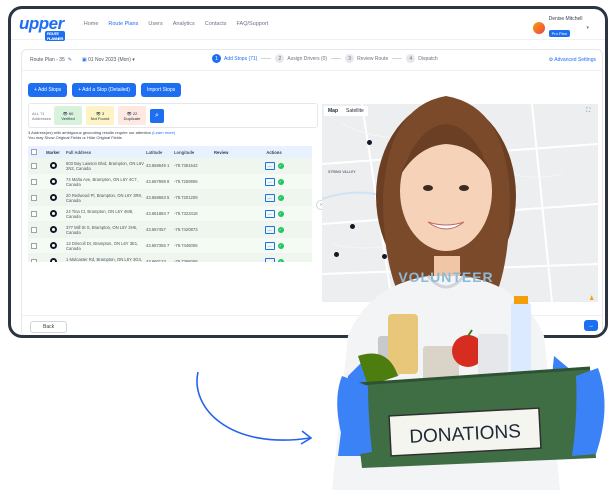 The image size is (616, 490). I want to click on step-label: Assign Drivers (0), so click(307, 58).